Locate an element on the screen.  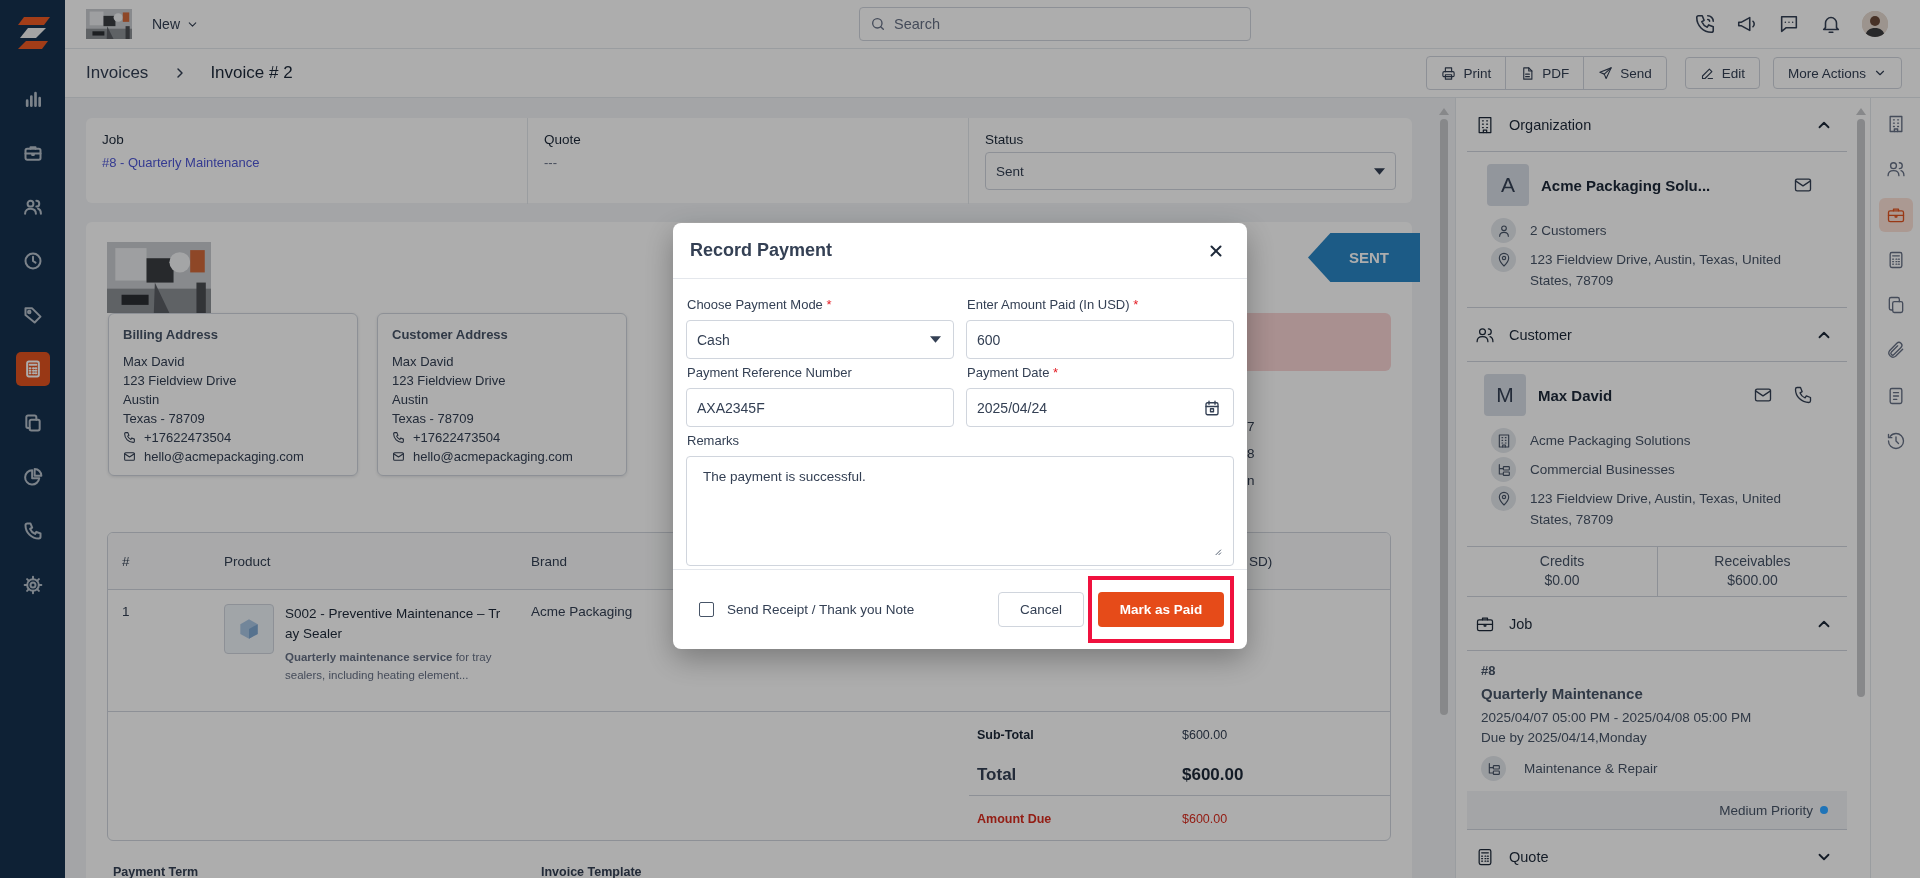
field-label: Quote is located at coordinates (563, 139).